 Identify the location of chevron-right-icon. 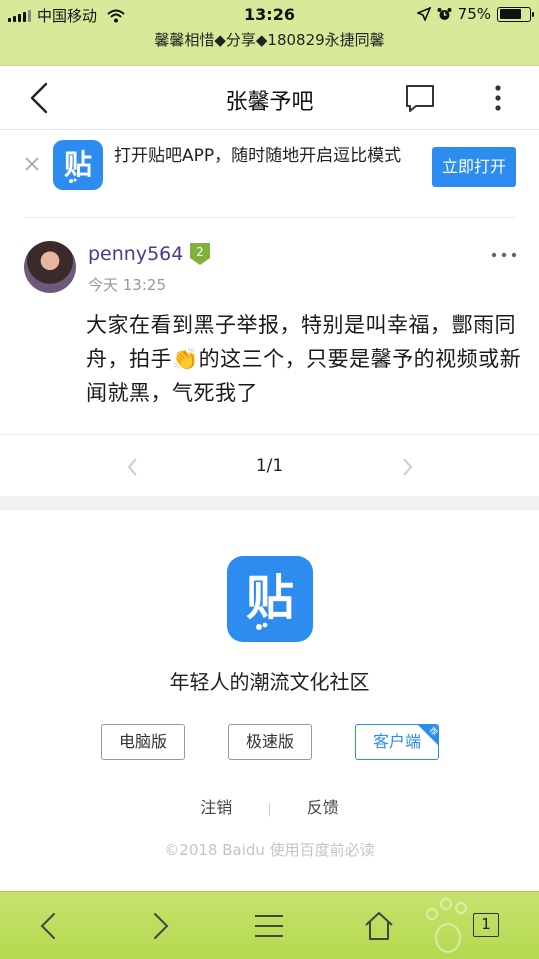
(407, 467).